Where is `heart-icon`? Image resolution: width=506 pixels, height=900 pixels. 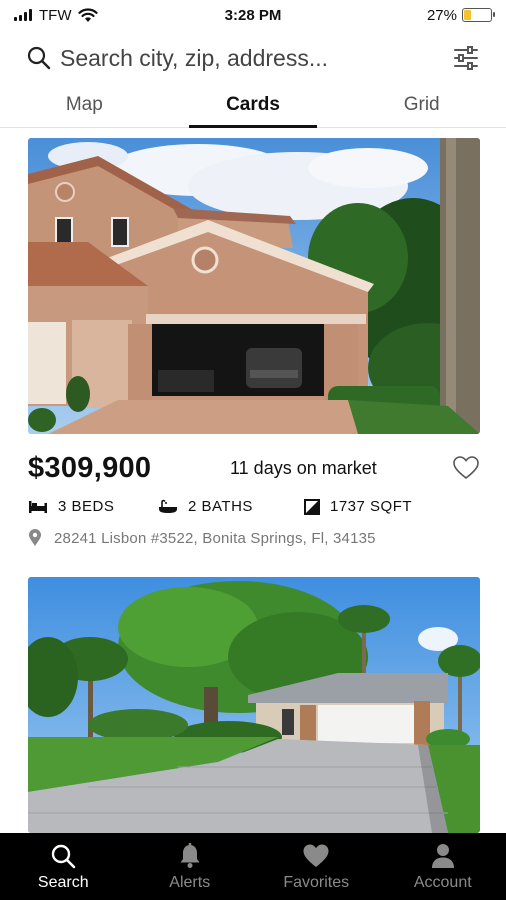
heart-icon is located at coordinates (316, 855).